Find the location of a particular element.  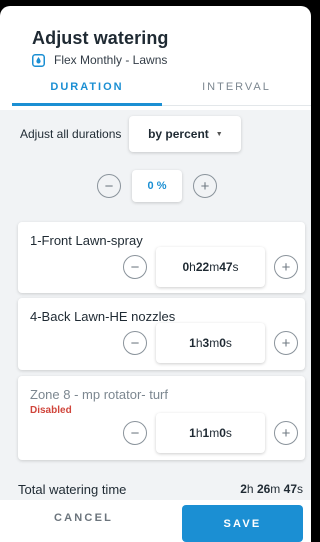

tab-bar: DURATION INTERVAL is located at coordinates (155, 93).